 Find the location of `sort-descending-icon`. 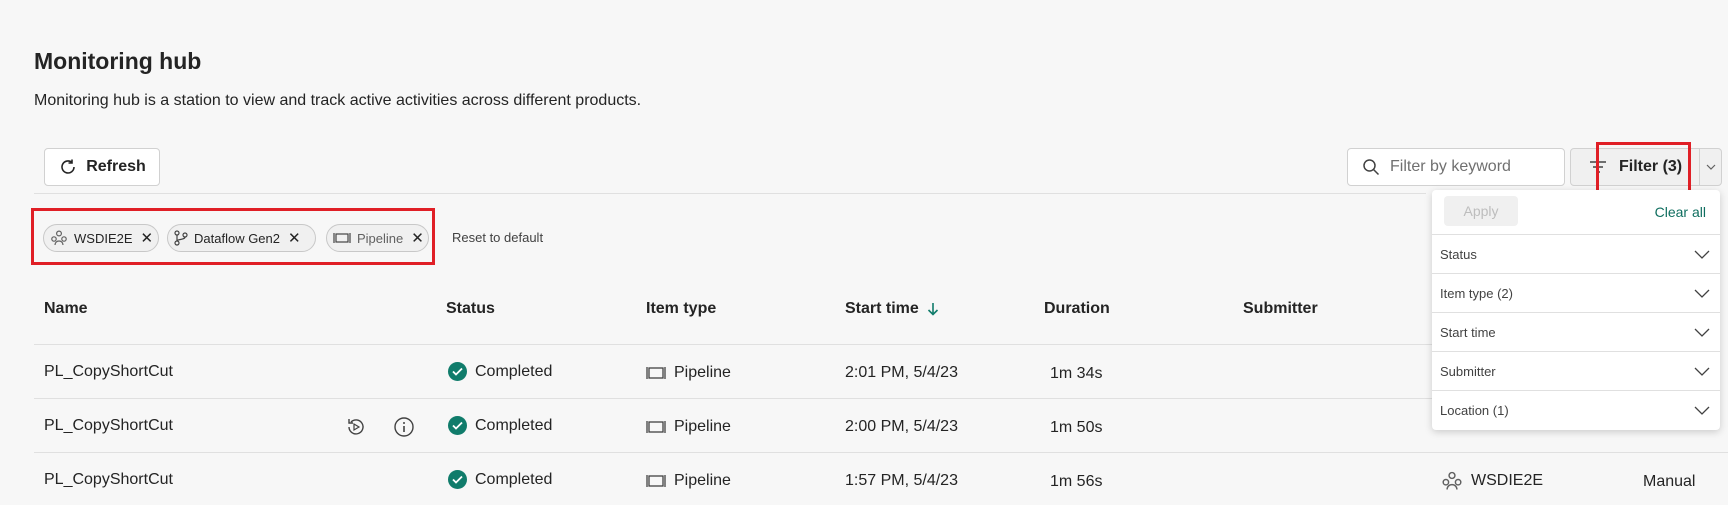

sort-descending-icon is located at coordinates (933, 309).